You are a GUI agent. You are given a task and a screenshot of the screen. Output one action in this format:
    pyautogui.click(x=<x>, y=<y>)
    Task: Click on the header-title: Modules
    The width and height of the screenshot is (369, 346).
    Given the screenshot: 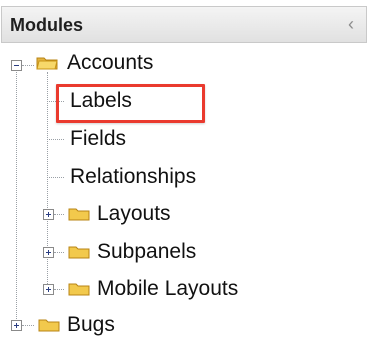 What is the action you would take?
    pyautogui.click(x=47, y=25)
    